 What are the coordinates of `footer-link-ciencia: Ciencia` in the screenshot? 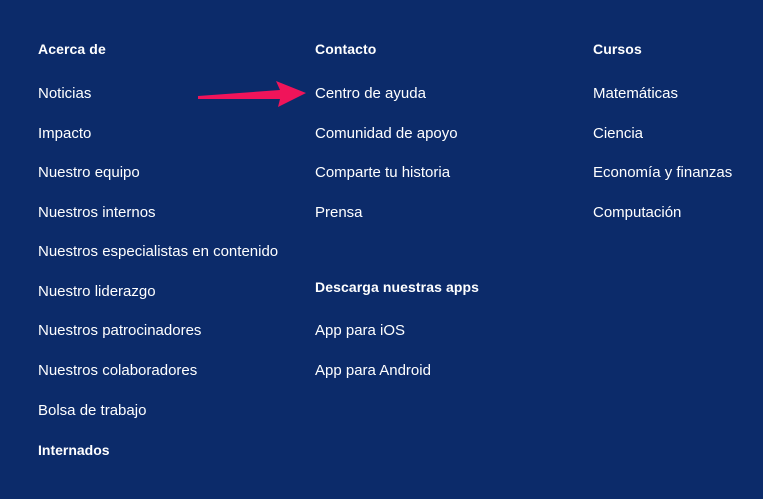 It's located at (618, 133).